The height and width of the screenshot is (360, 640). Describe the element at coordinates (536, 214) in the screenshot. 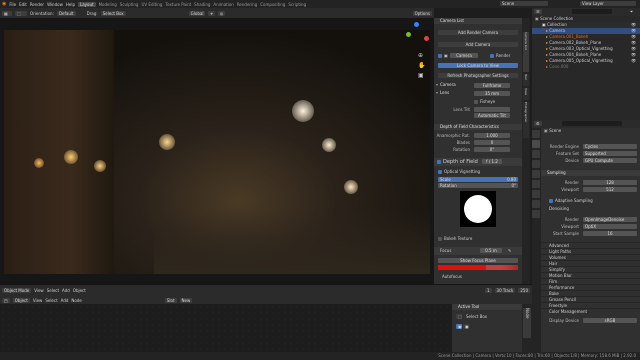

I see `data-properties-tab-icon` at that location.